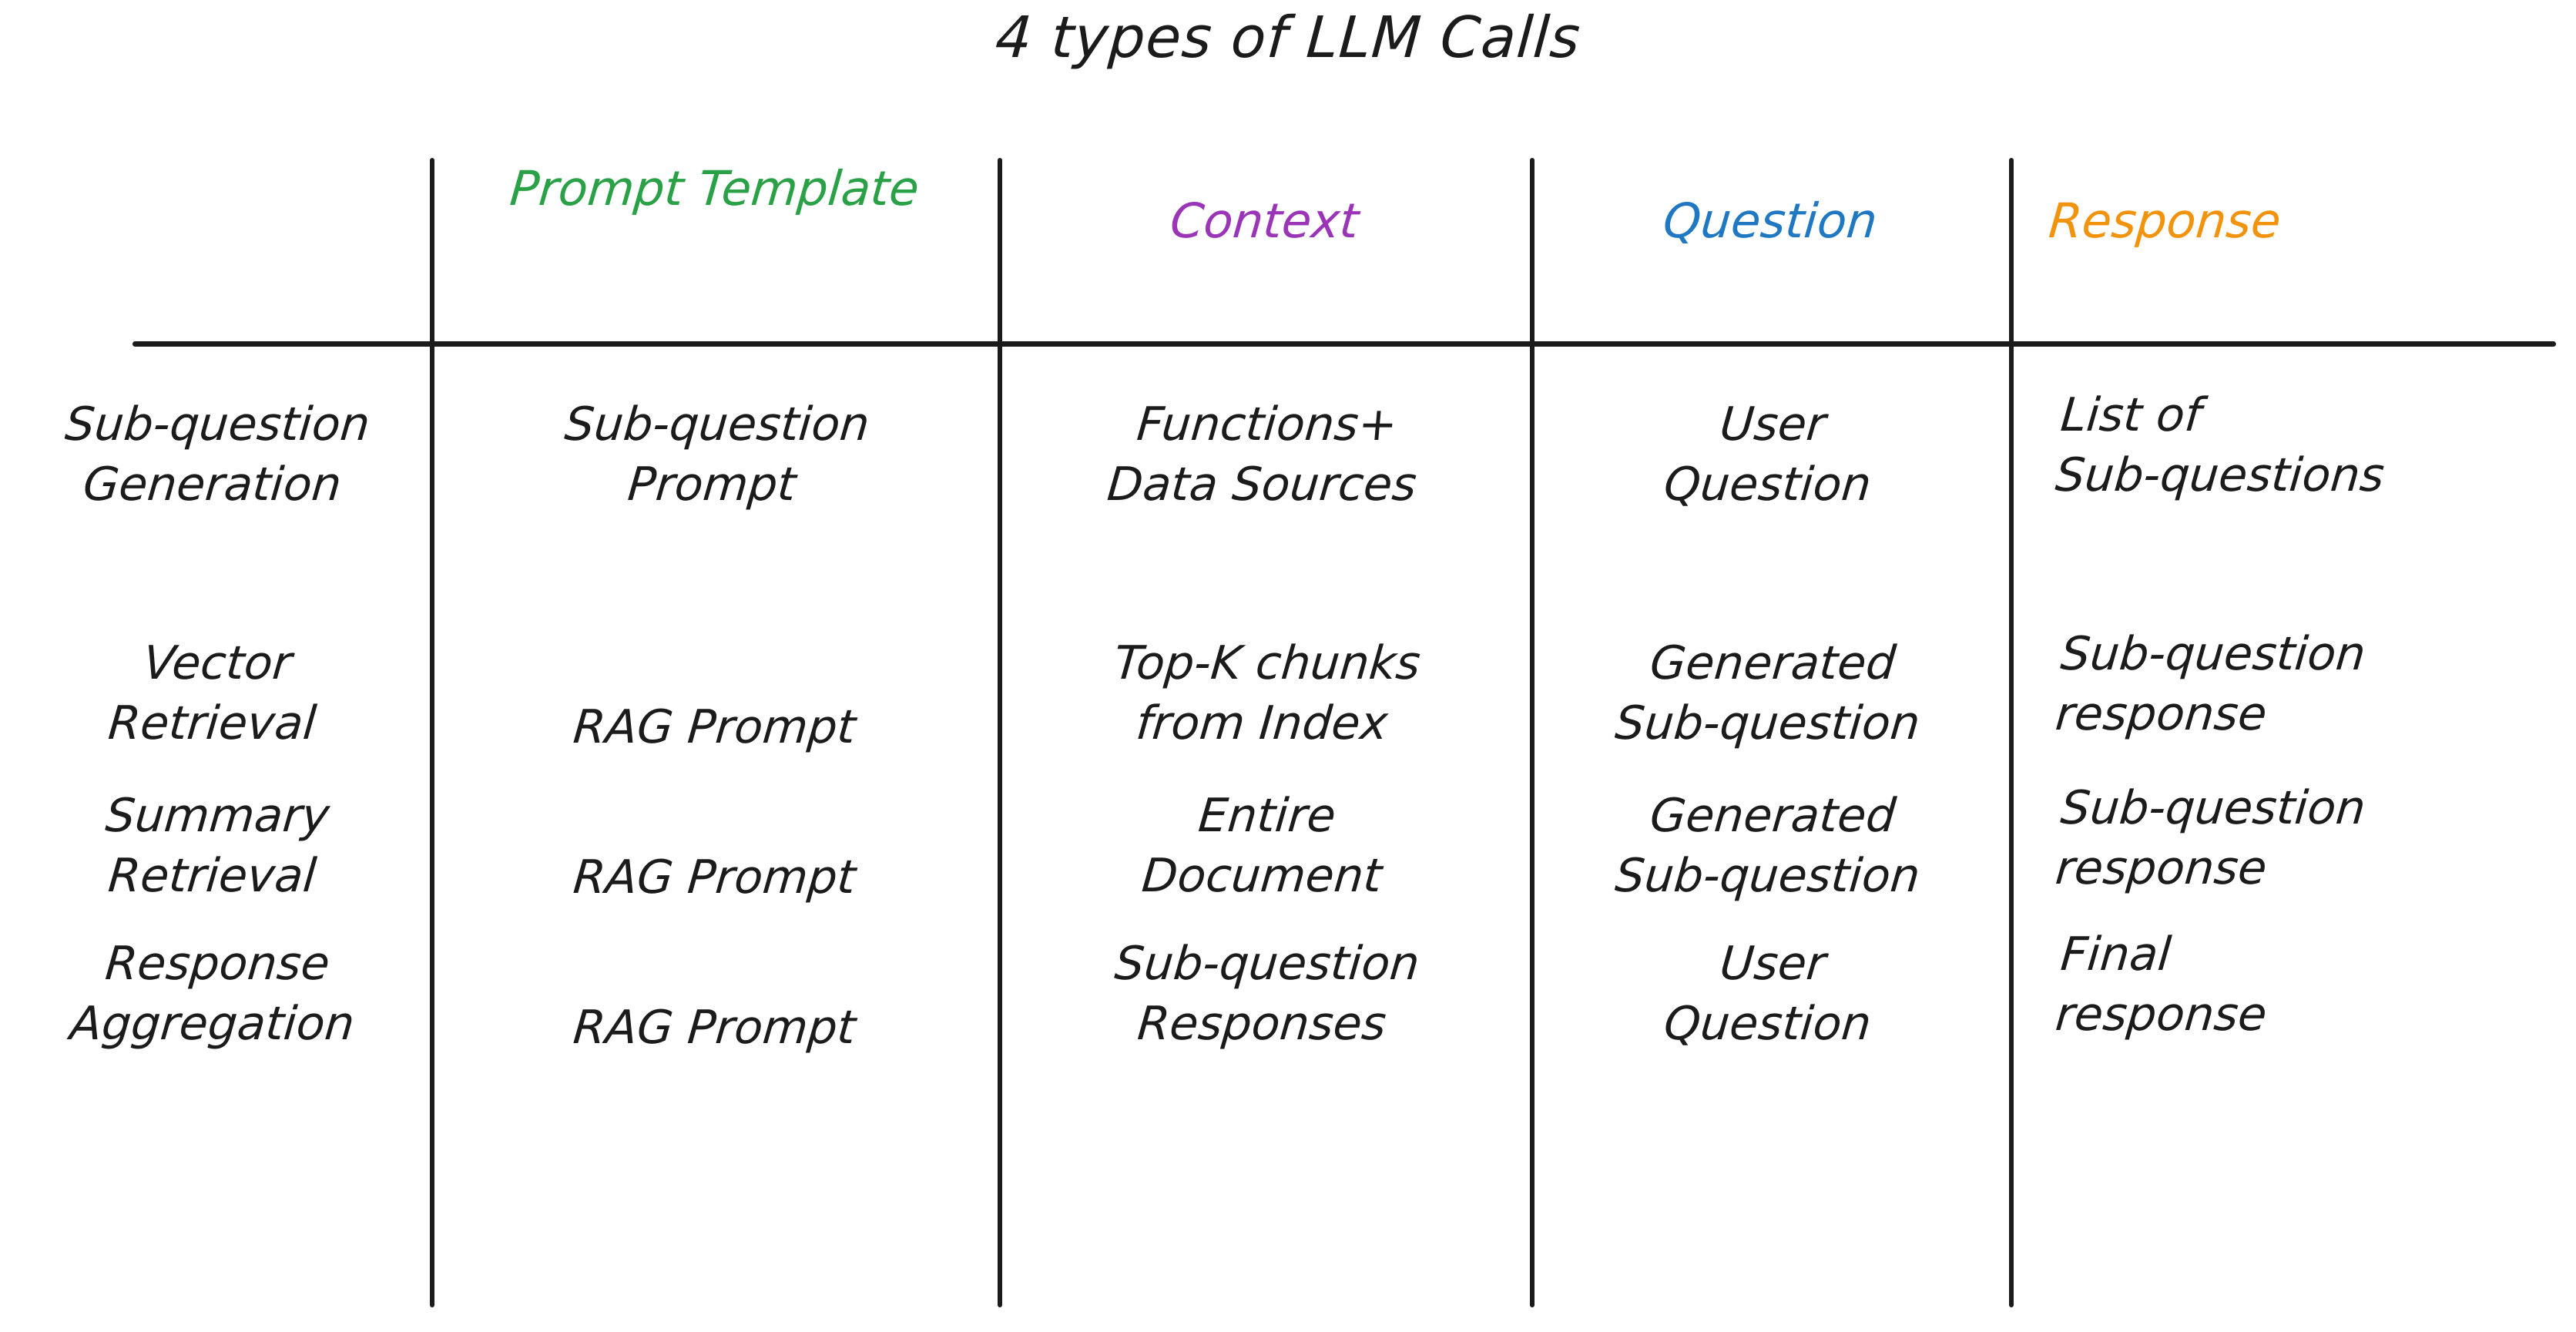  What do you see at coordinates (717, 455) in the screenshot?
I see `table-row-1-prompt: Sub-question Prompt` at bounding box center [717, 455].